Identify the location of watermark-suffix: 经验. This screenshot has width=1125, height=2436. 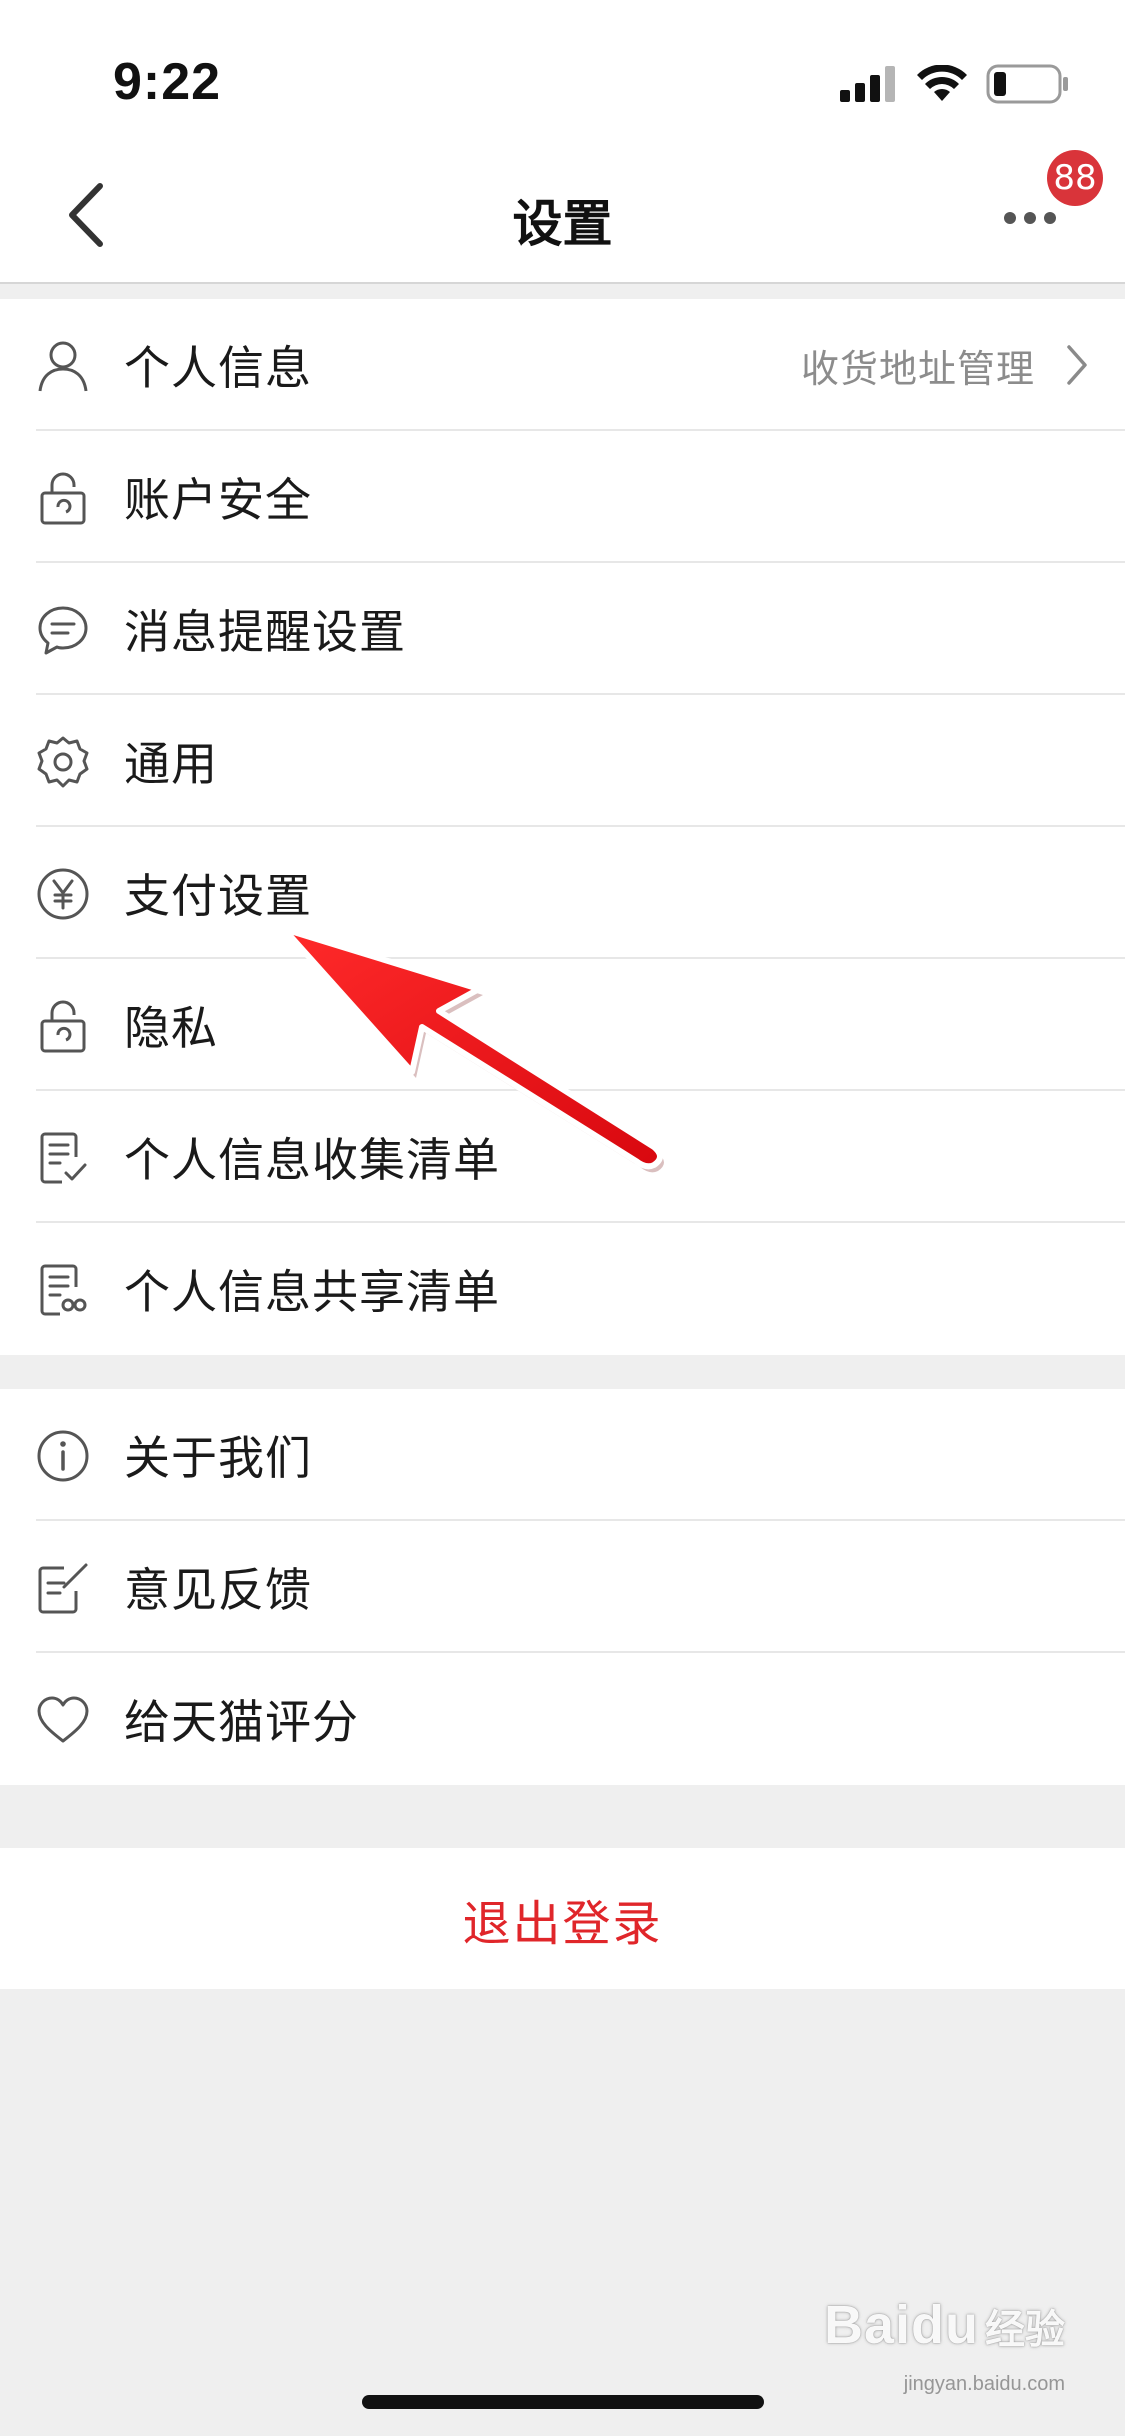
(1025, 2330).